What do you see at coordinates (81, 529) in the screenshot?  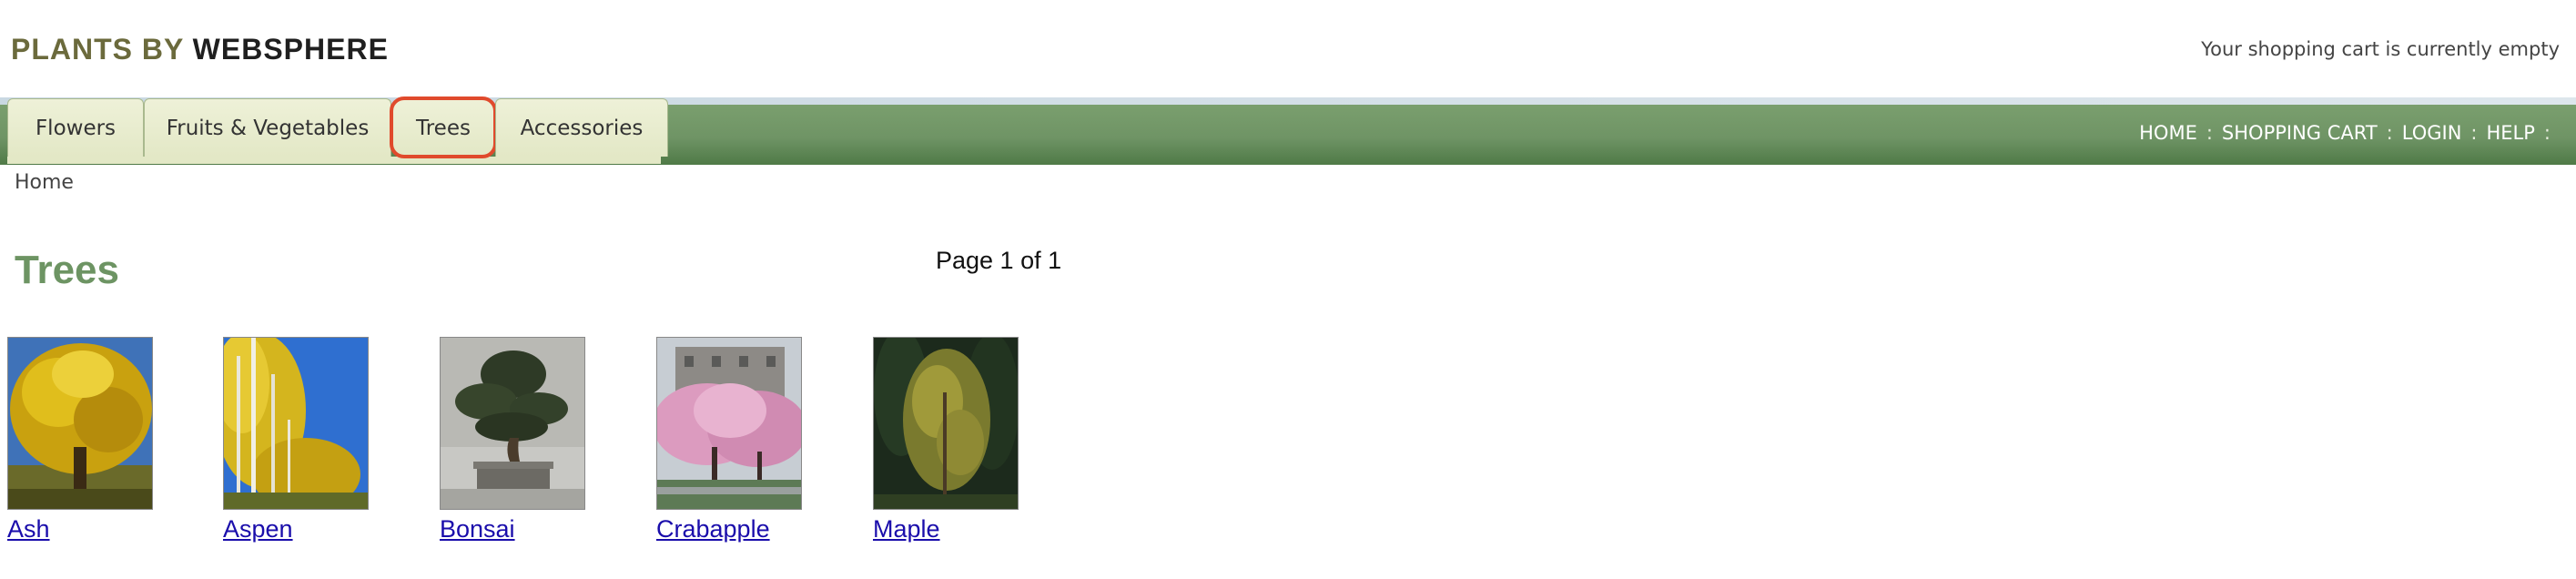 I see `product-link-ash: Ash` at bounding box center [81, 529].